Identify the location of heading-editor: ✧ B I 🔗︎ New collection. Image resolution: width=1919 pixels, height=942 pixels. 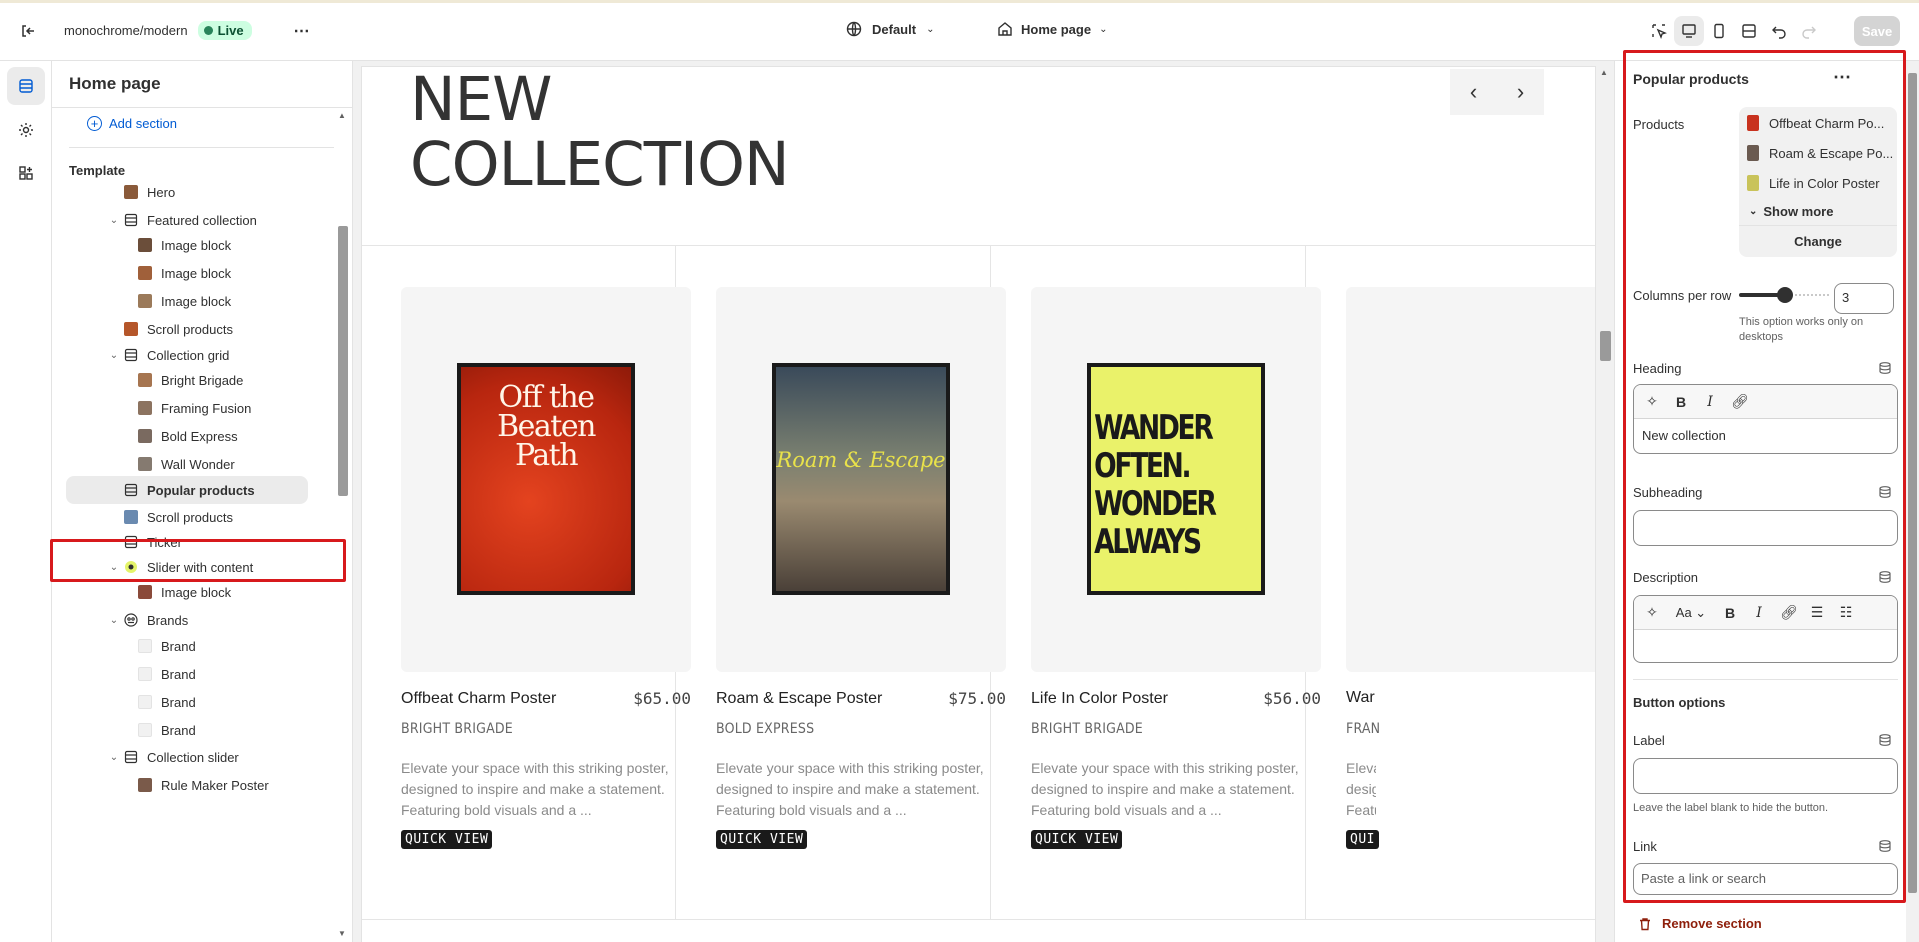
(1765, 419).